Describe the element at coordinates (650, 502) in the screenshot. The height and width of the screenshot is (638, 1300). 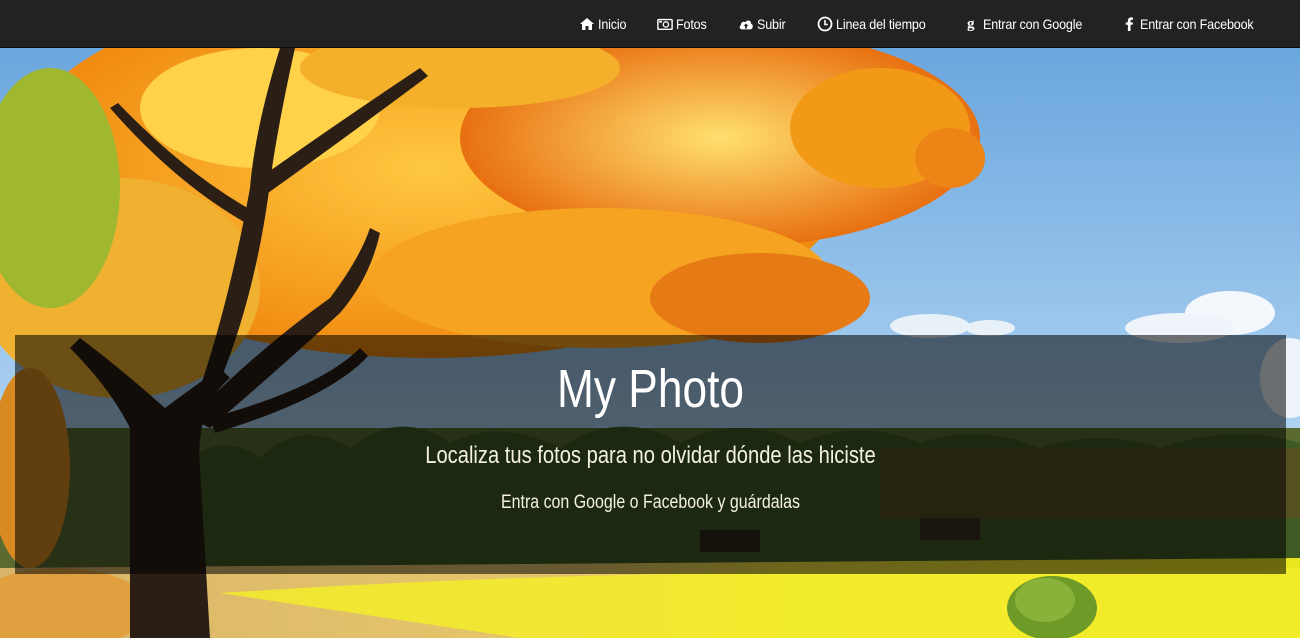
I see `hero-cta-text: Entra con Google o Facebook y guárdalas` at that location.